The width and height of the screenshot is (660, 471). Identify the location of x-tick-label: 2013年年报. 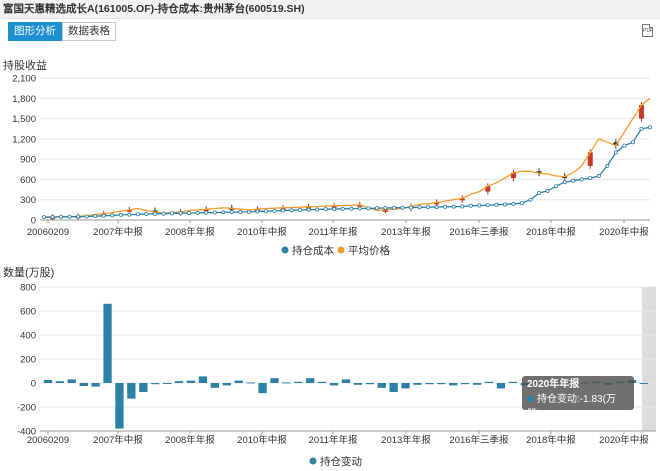
(406, 440).